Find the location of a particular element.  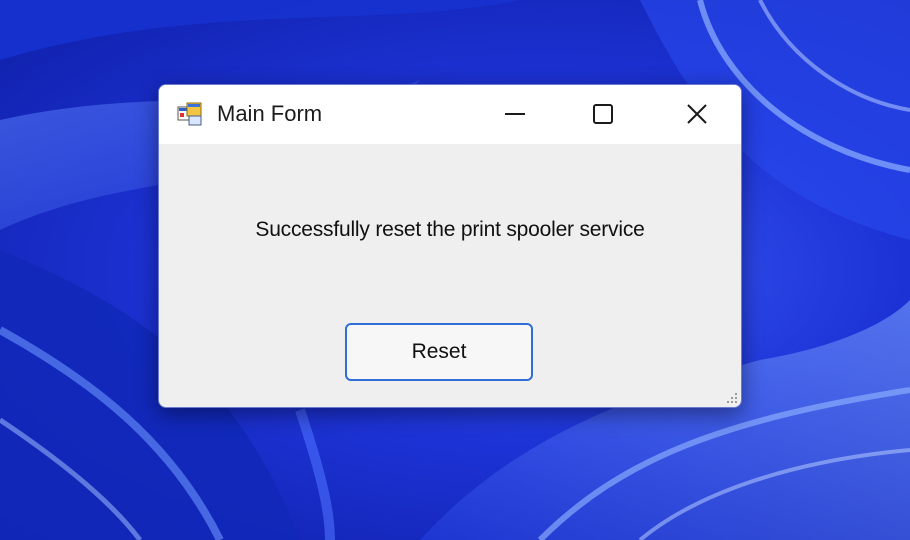

maximize-icon is located at coordinates (603, 114).